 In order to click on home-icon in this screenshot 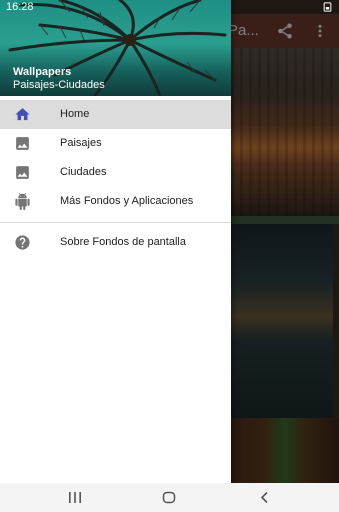, I will do `click(22, 114)`.